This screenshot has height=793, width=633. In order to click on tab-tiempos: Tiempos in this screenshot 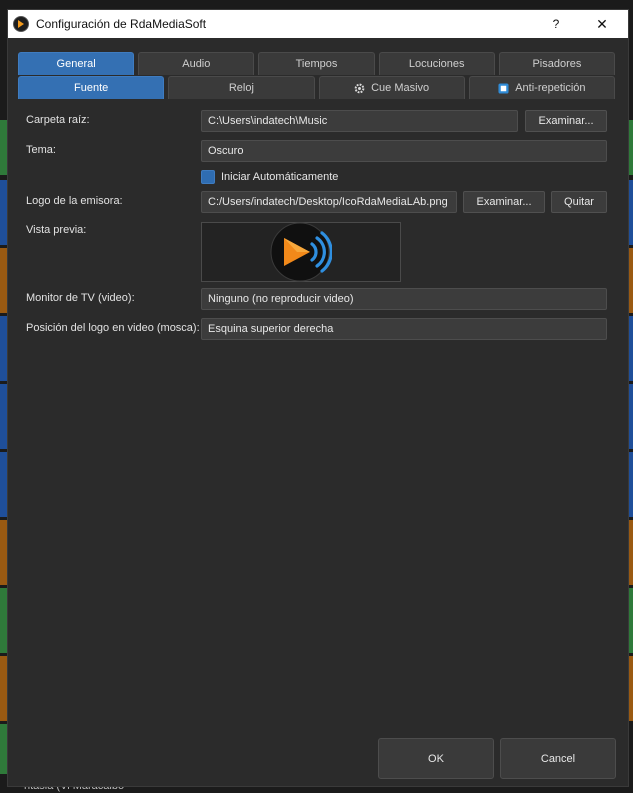, I will do `click(316, 63)`.